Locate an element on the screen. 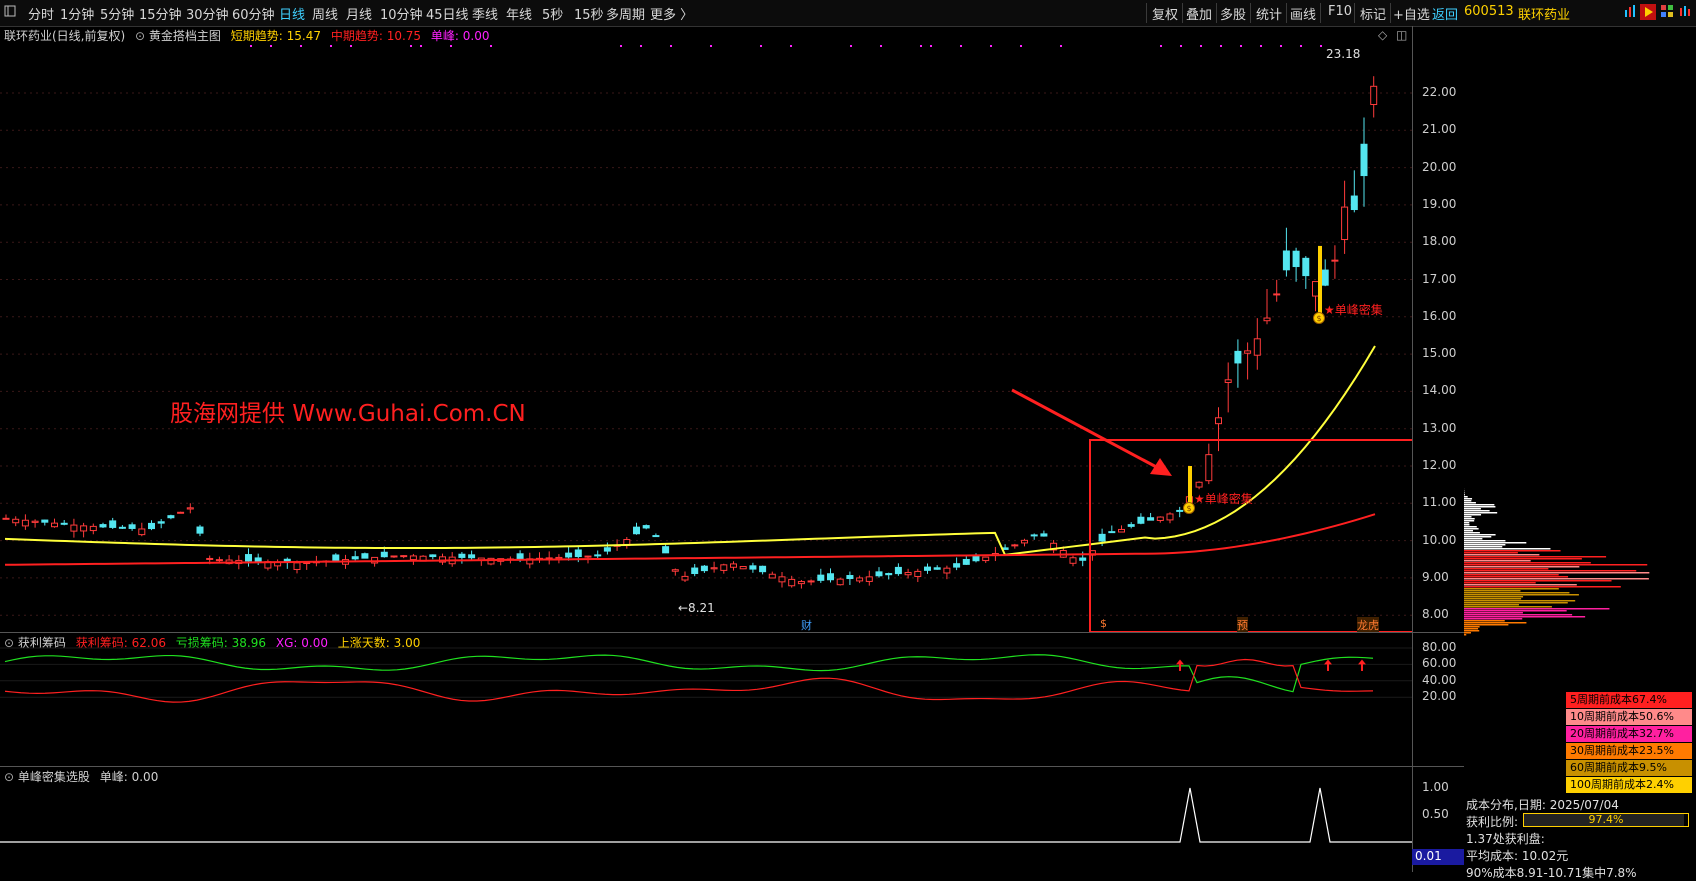 This screenshot has width=1696, height=881. cost-date: 成本分布,日期: 2025/07/04 is located at coordinates (1542, 804).